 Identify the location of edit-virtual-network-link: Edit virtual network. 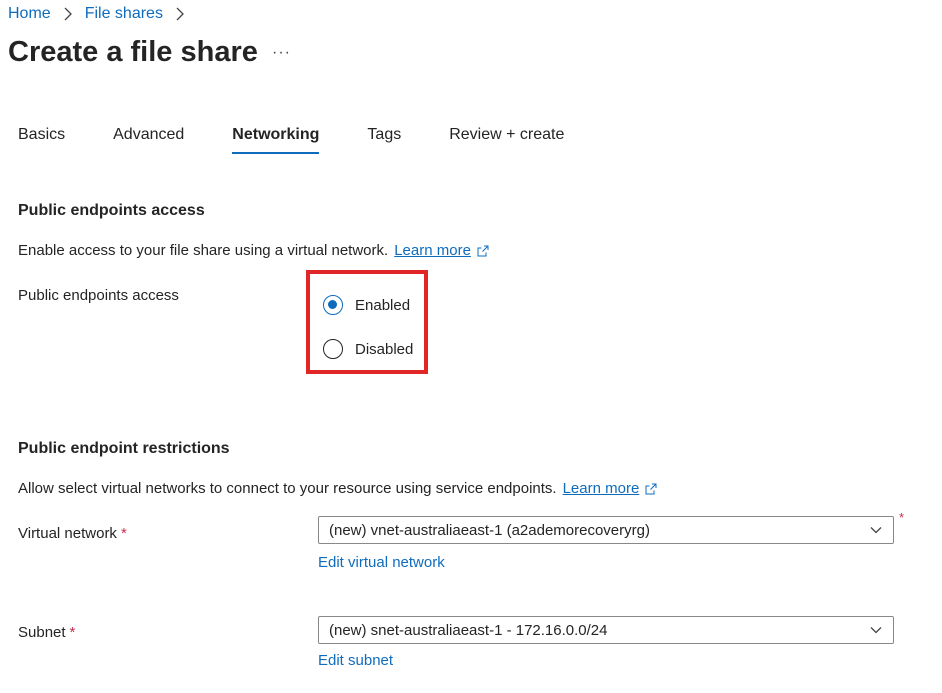
(381, 562).